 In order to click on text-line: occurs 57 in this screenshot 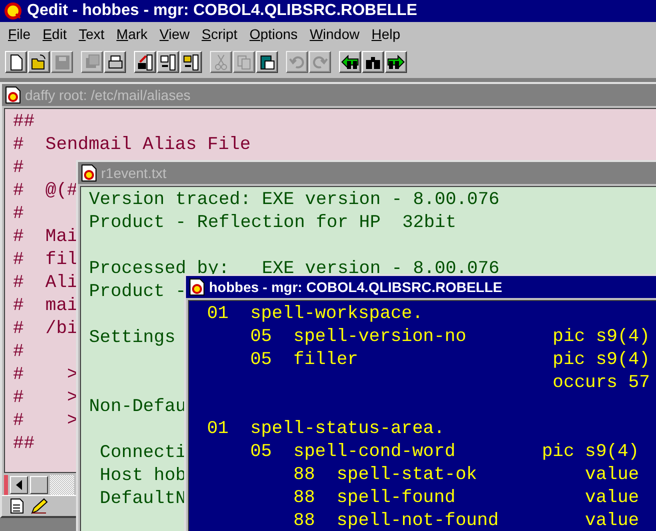, I will do `click(601, 383)`.